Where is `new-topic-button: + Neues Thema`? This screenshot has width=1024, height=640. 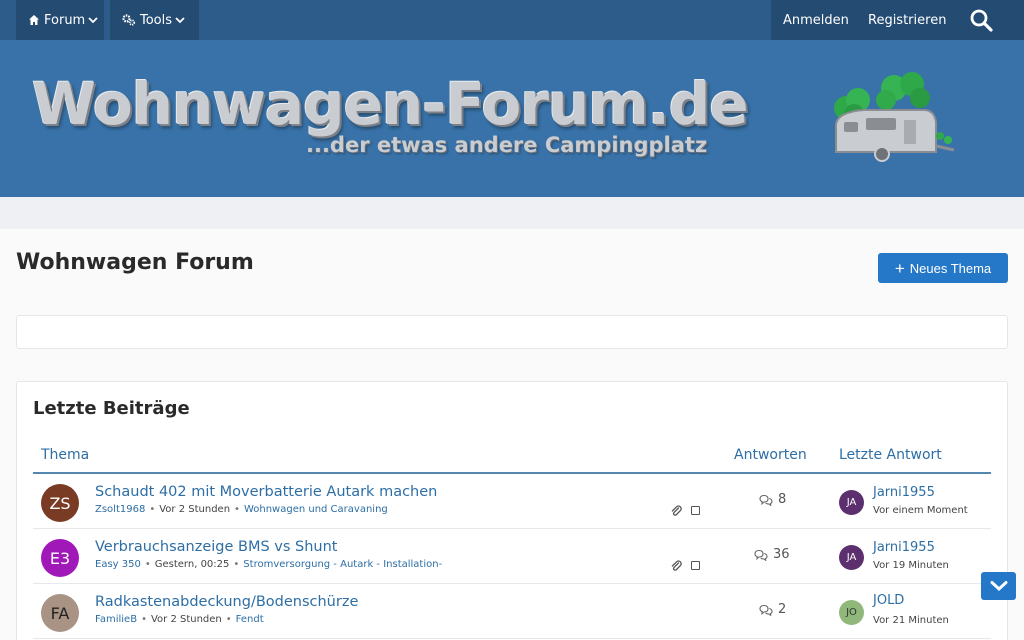 new-topic-button: + Neues Thema is located at coordinates (943, 268).